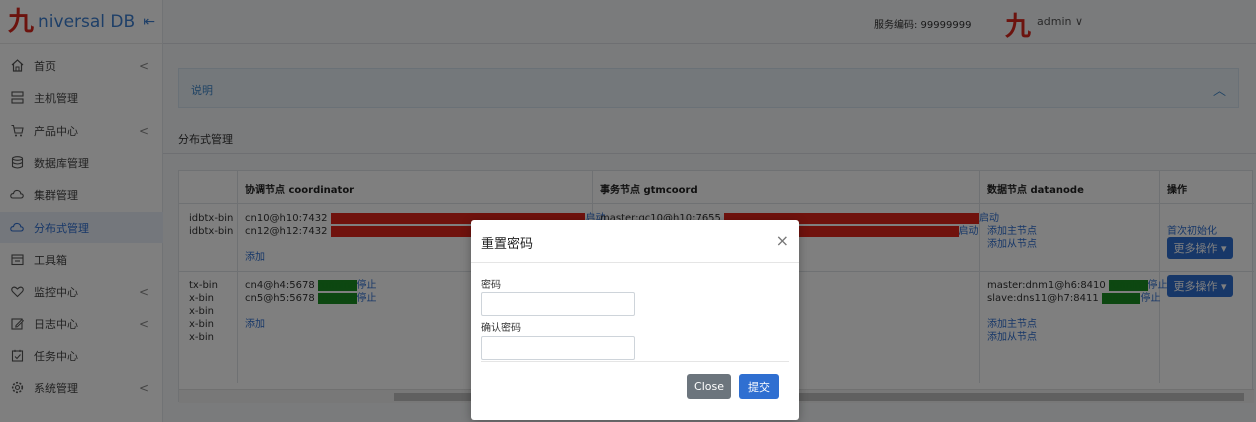 Image resolution: width=1256 pixels, height=422 pixels. I want to click on password-label: 密码, so click(491, 285).